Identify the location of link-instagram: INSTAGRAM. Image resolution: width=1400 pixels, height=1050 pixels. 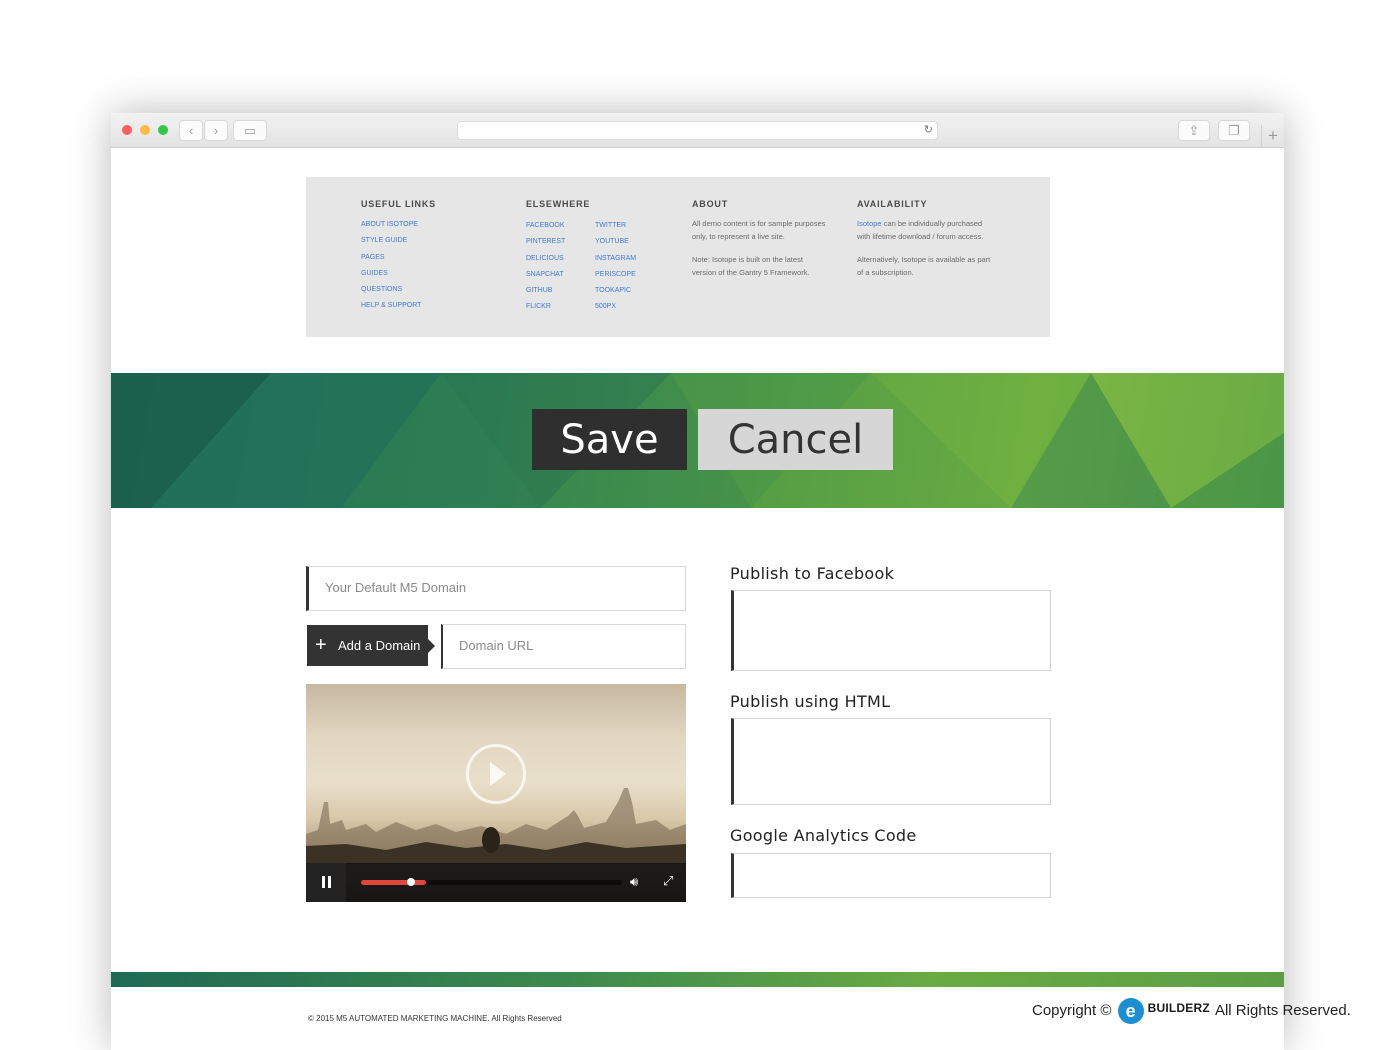
(615, 259).